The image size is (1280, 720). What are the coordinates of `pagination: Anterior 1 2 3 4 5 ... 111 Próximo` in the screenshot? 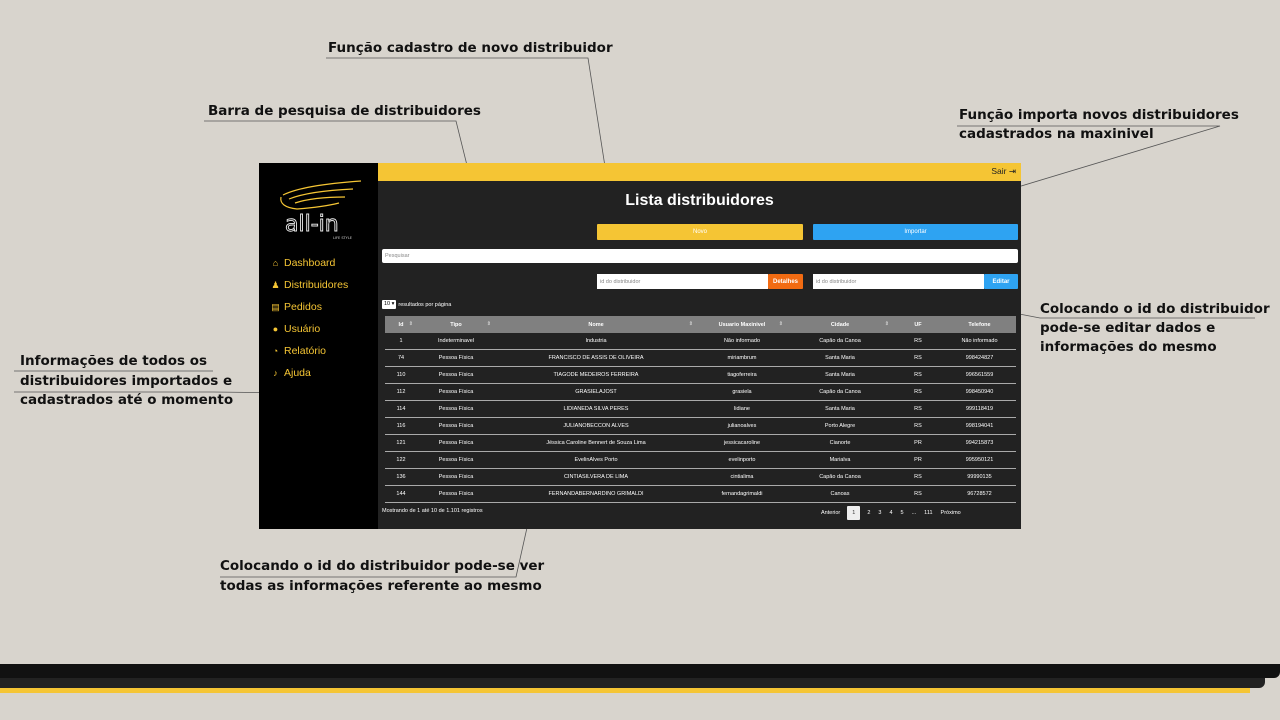 It's located at (891, 513).